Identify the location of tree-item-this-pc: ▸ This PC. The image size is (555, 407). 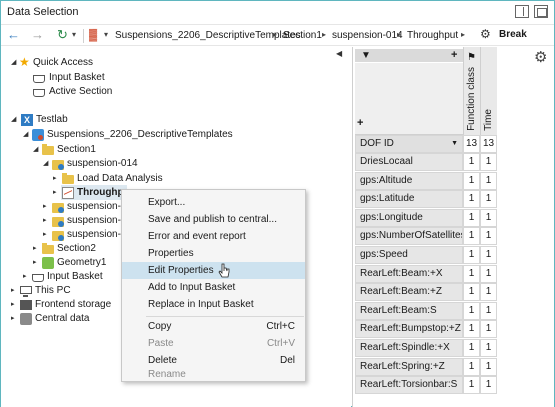
(56, 291).